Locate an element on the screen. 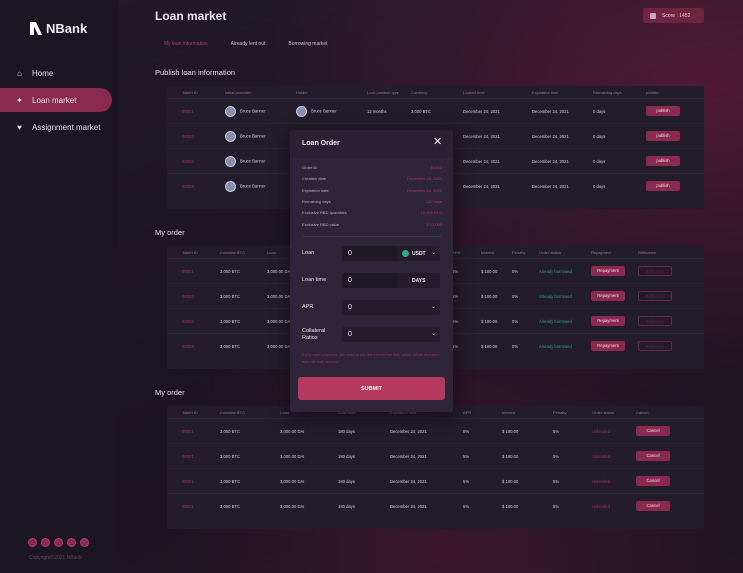 This screenshot has width=743, height=573. collateral-field-row: Collateral Ratios 0 ⌄ is located at coordinates (372, 334).